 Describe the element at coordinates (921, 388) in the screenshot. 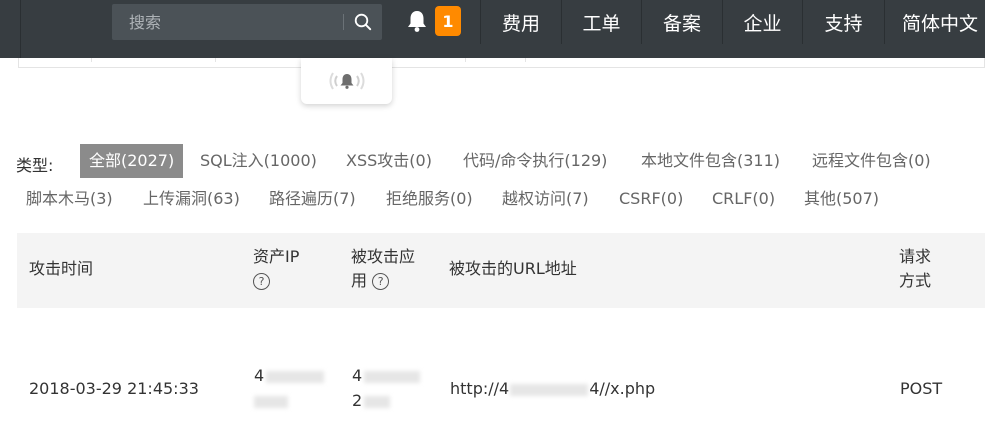

I see `cell-request-method: POST` at that location.